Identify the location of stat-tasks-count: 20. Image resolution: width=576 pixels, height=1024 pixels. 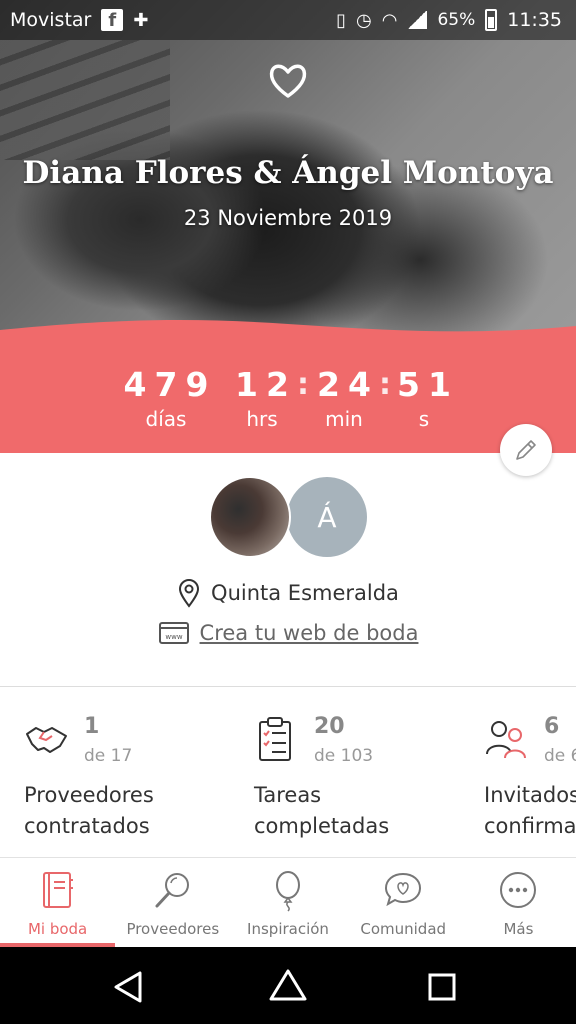
(329, 726).